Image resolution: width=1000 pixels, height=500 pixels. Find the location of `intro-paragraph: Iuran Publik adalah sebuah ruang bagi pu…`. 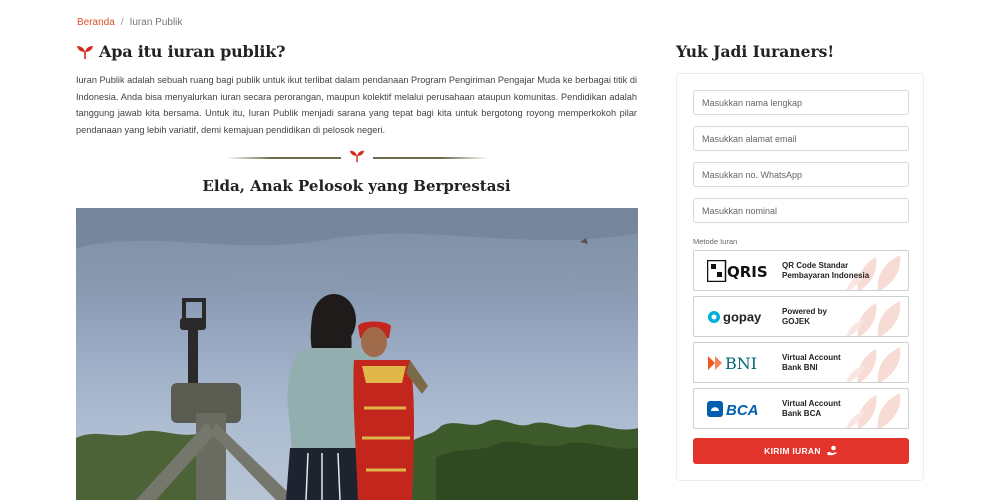

intro-paragraph: Iuran Publik adalah sebuah ruang bagi pu… is located at coordinates (356, 105).